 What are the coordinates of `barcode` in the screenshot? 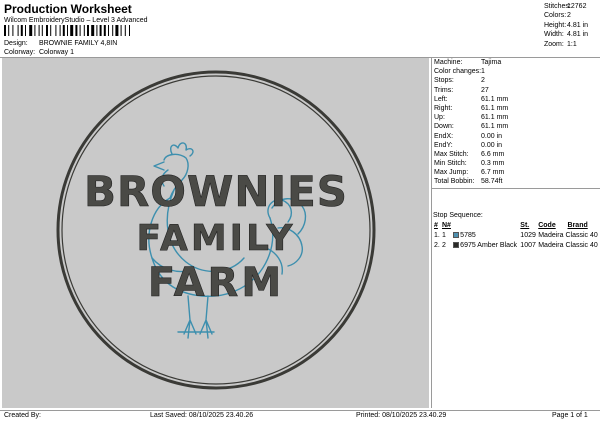 It's located at (67, 30).